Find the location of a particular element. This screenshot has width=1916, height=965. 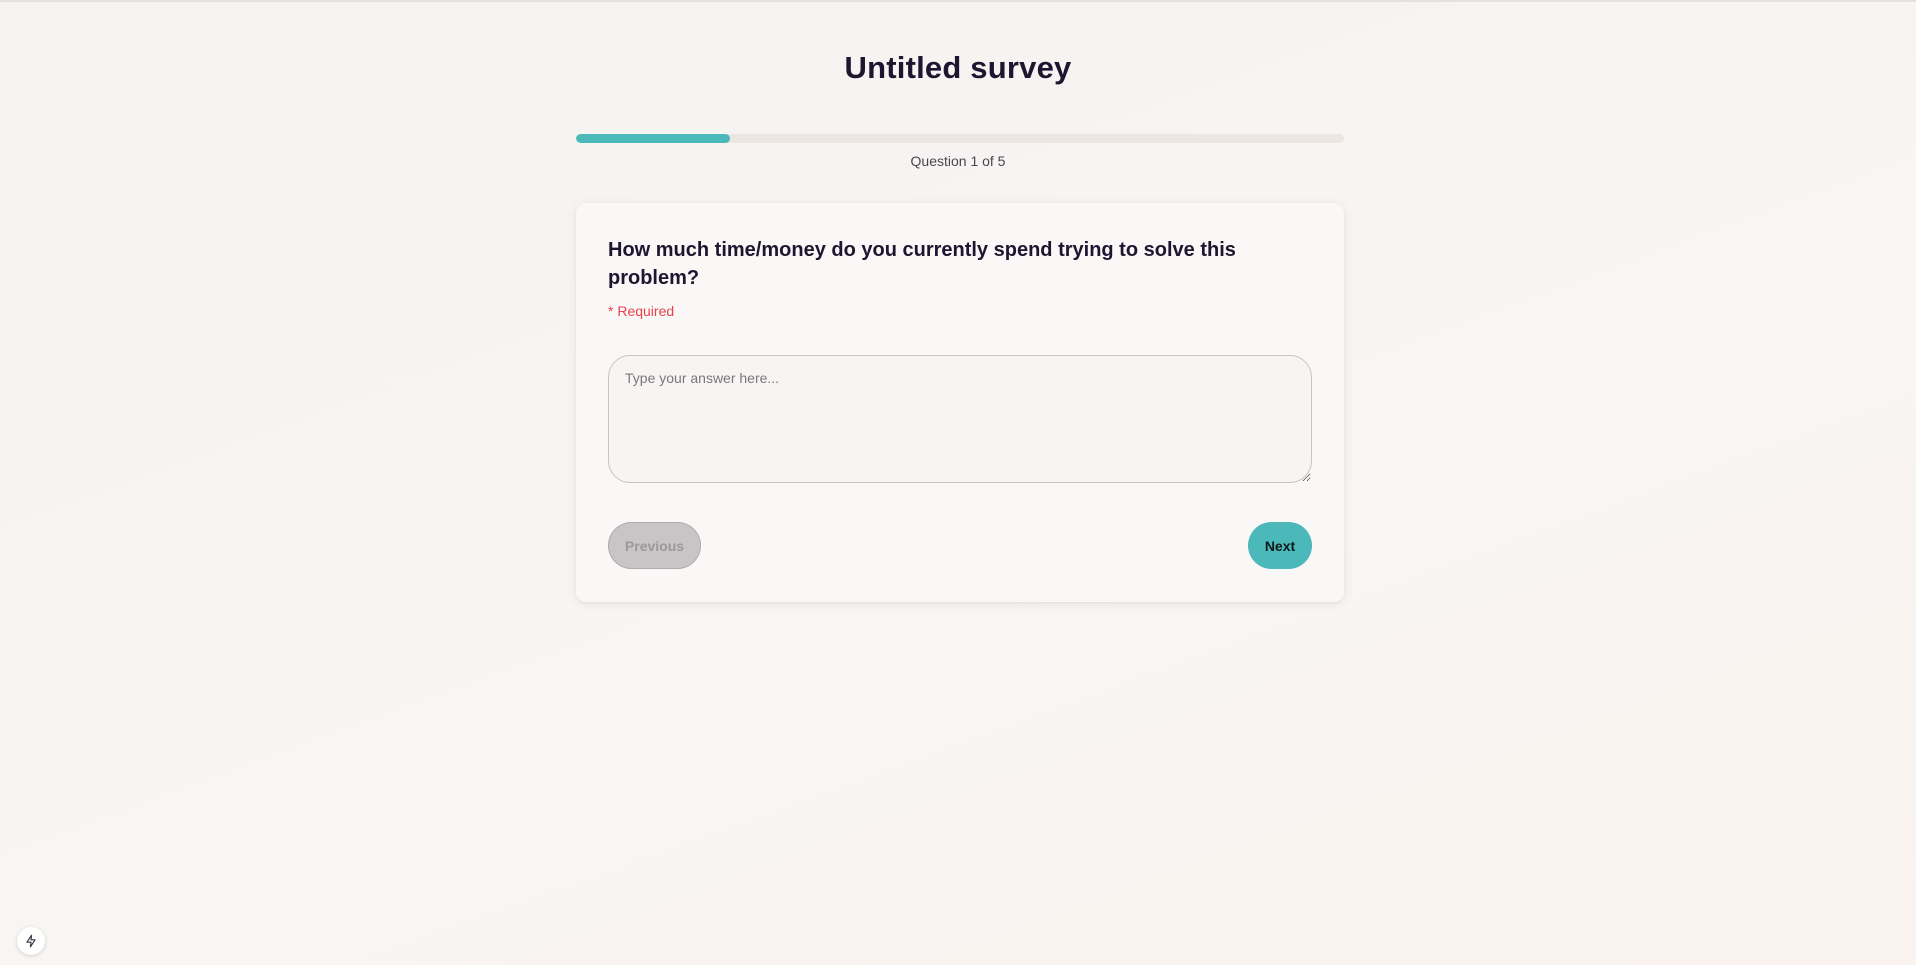

top-divider is located at coordinates (958, 1).